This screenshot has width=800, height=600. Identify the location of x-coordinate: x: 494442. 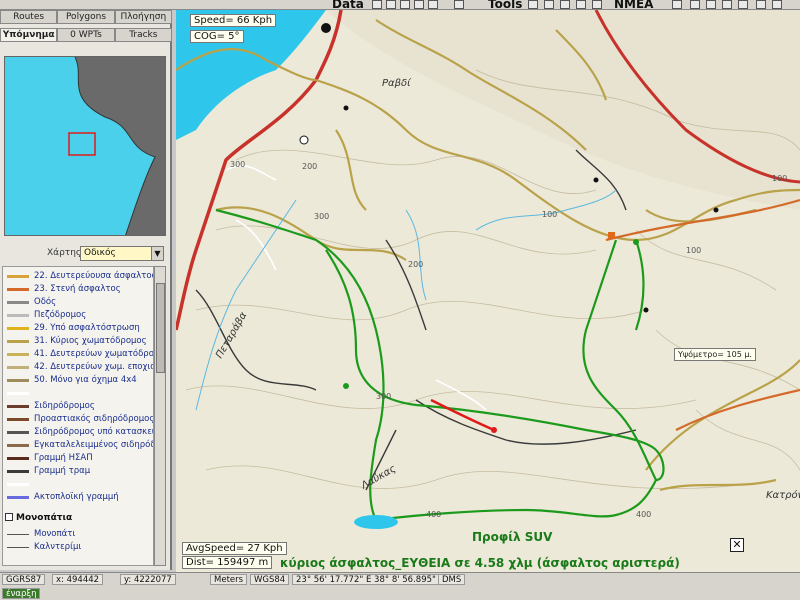
(78, 579).